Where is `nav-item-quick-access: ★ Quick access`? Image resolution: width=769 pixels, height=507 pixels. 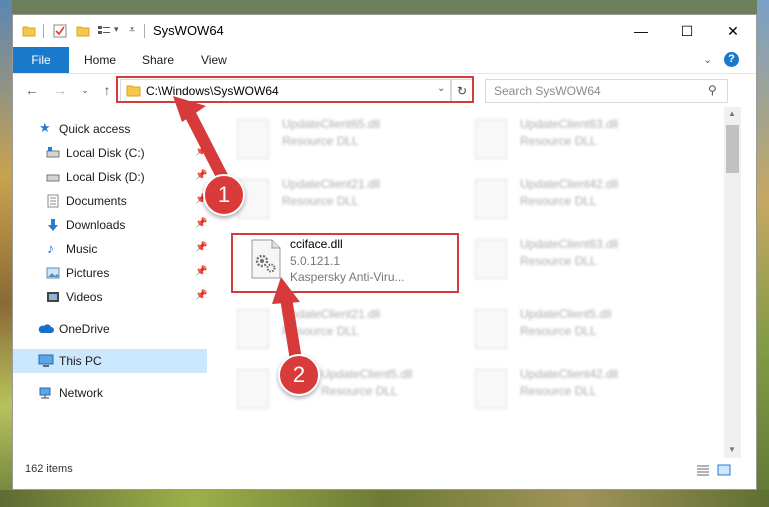 nav-item-quick-access: ★ Quick access is located at coordinates (110, 129).